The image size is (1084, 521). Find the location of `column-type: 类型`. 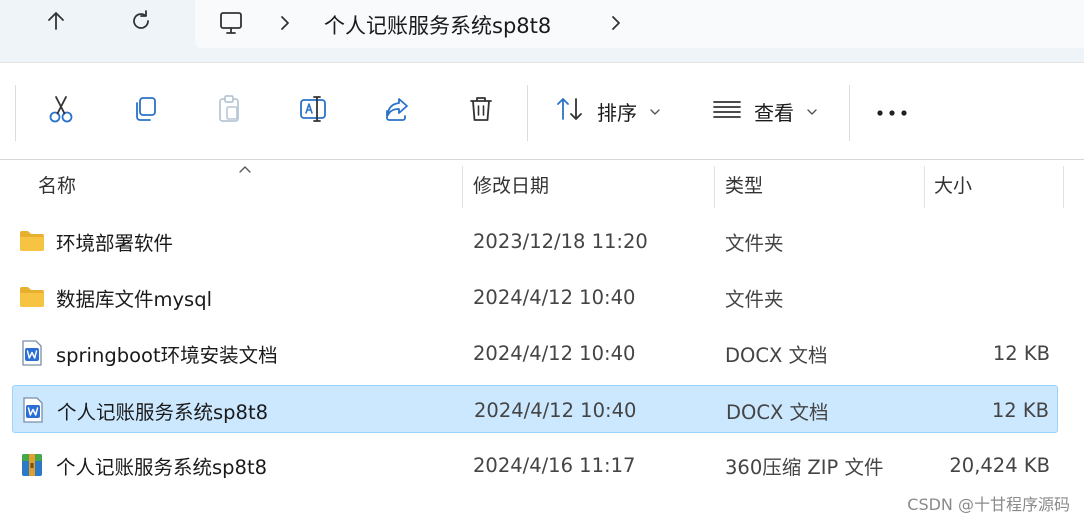

column-type: 类型 is located at coordinates (823, 184).